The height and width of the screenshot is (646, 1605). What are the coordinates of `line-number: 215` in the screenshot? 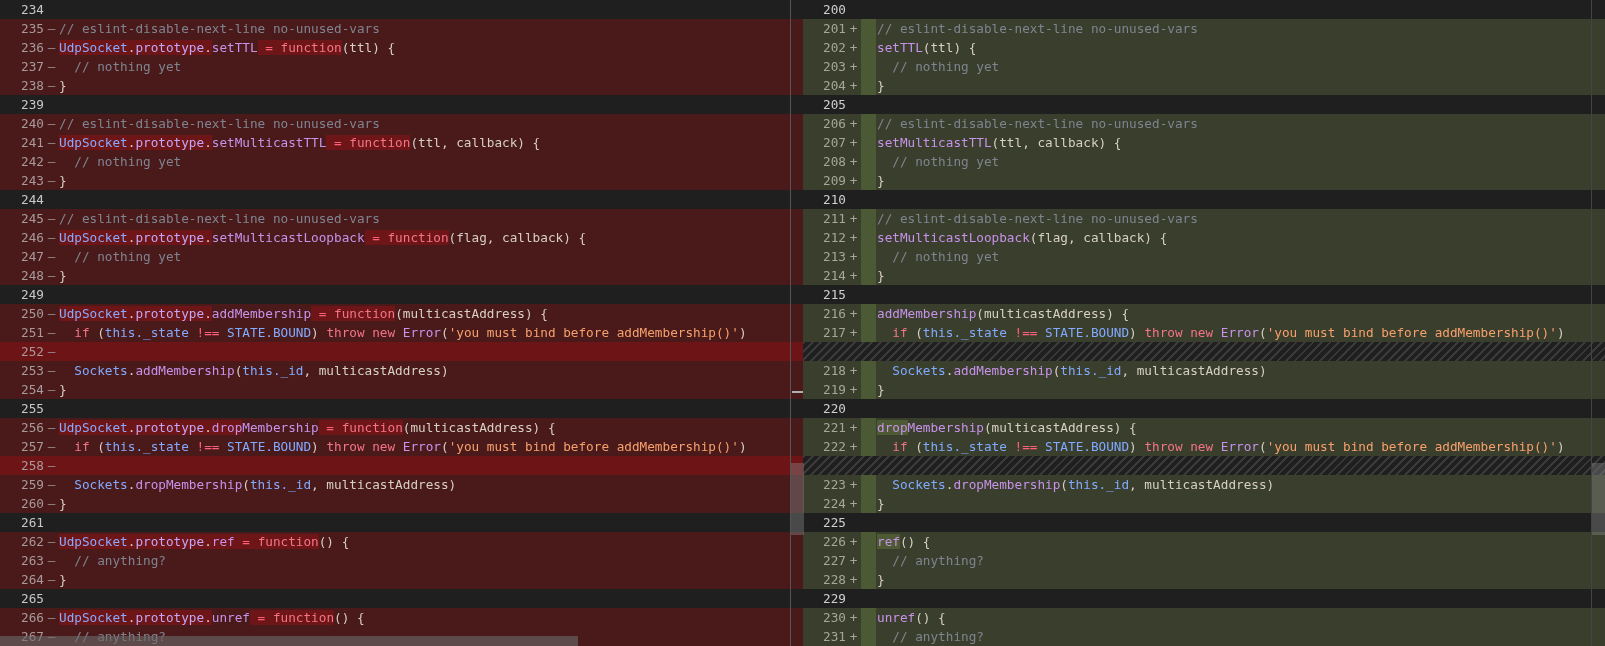 It's located at (834, 295).